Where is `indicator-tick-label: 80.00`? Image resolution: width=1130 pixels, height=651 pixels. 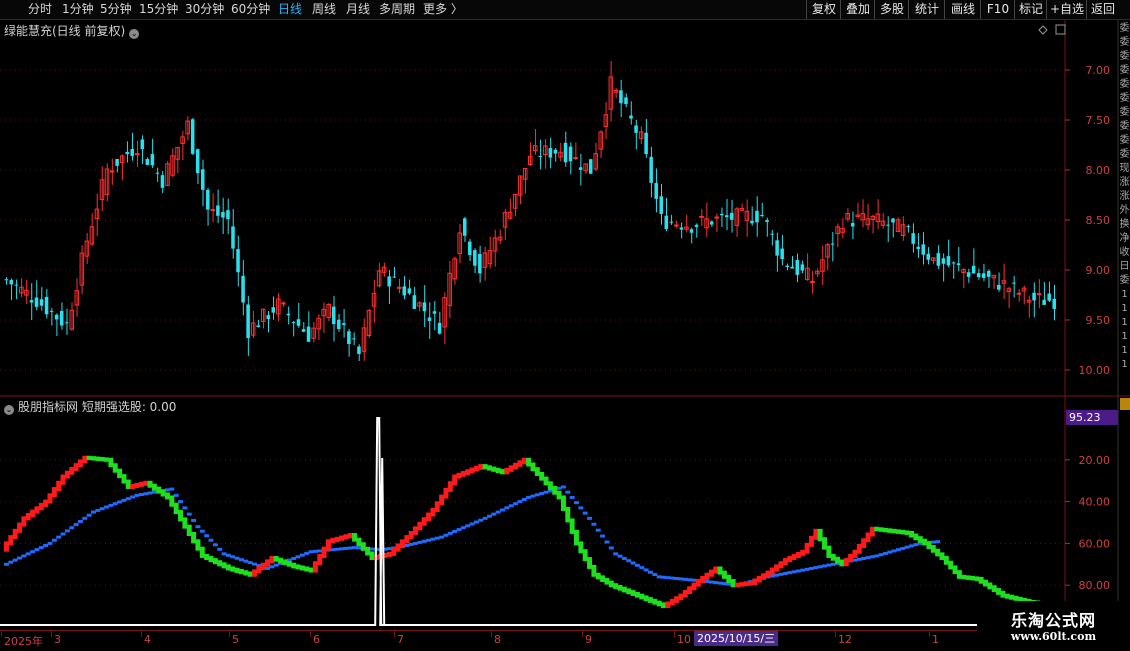 indicator-tick-label: 80.00 is located at coordinates (1095, 585).